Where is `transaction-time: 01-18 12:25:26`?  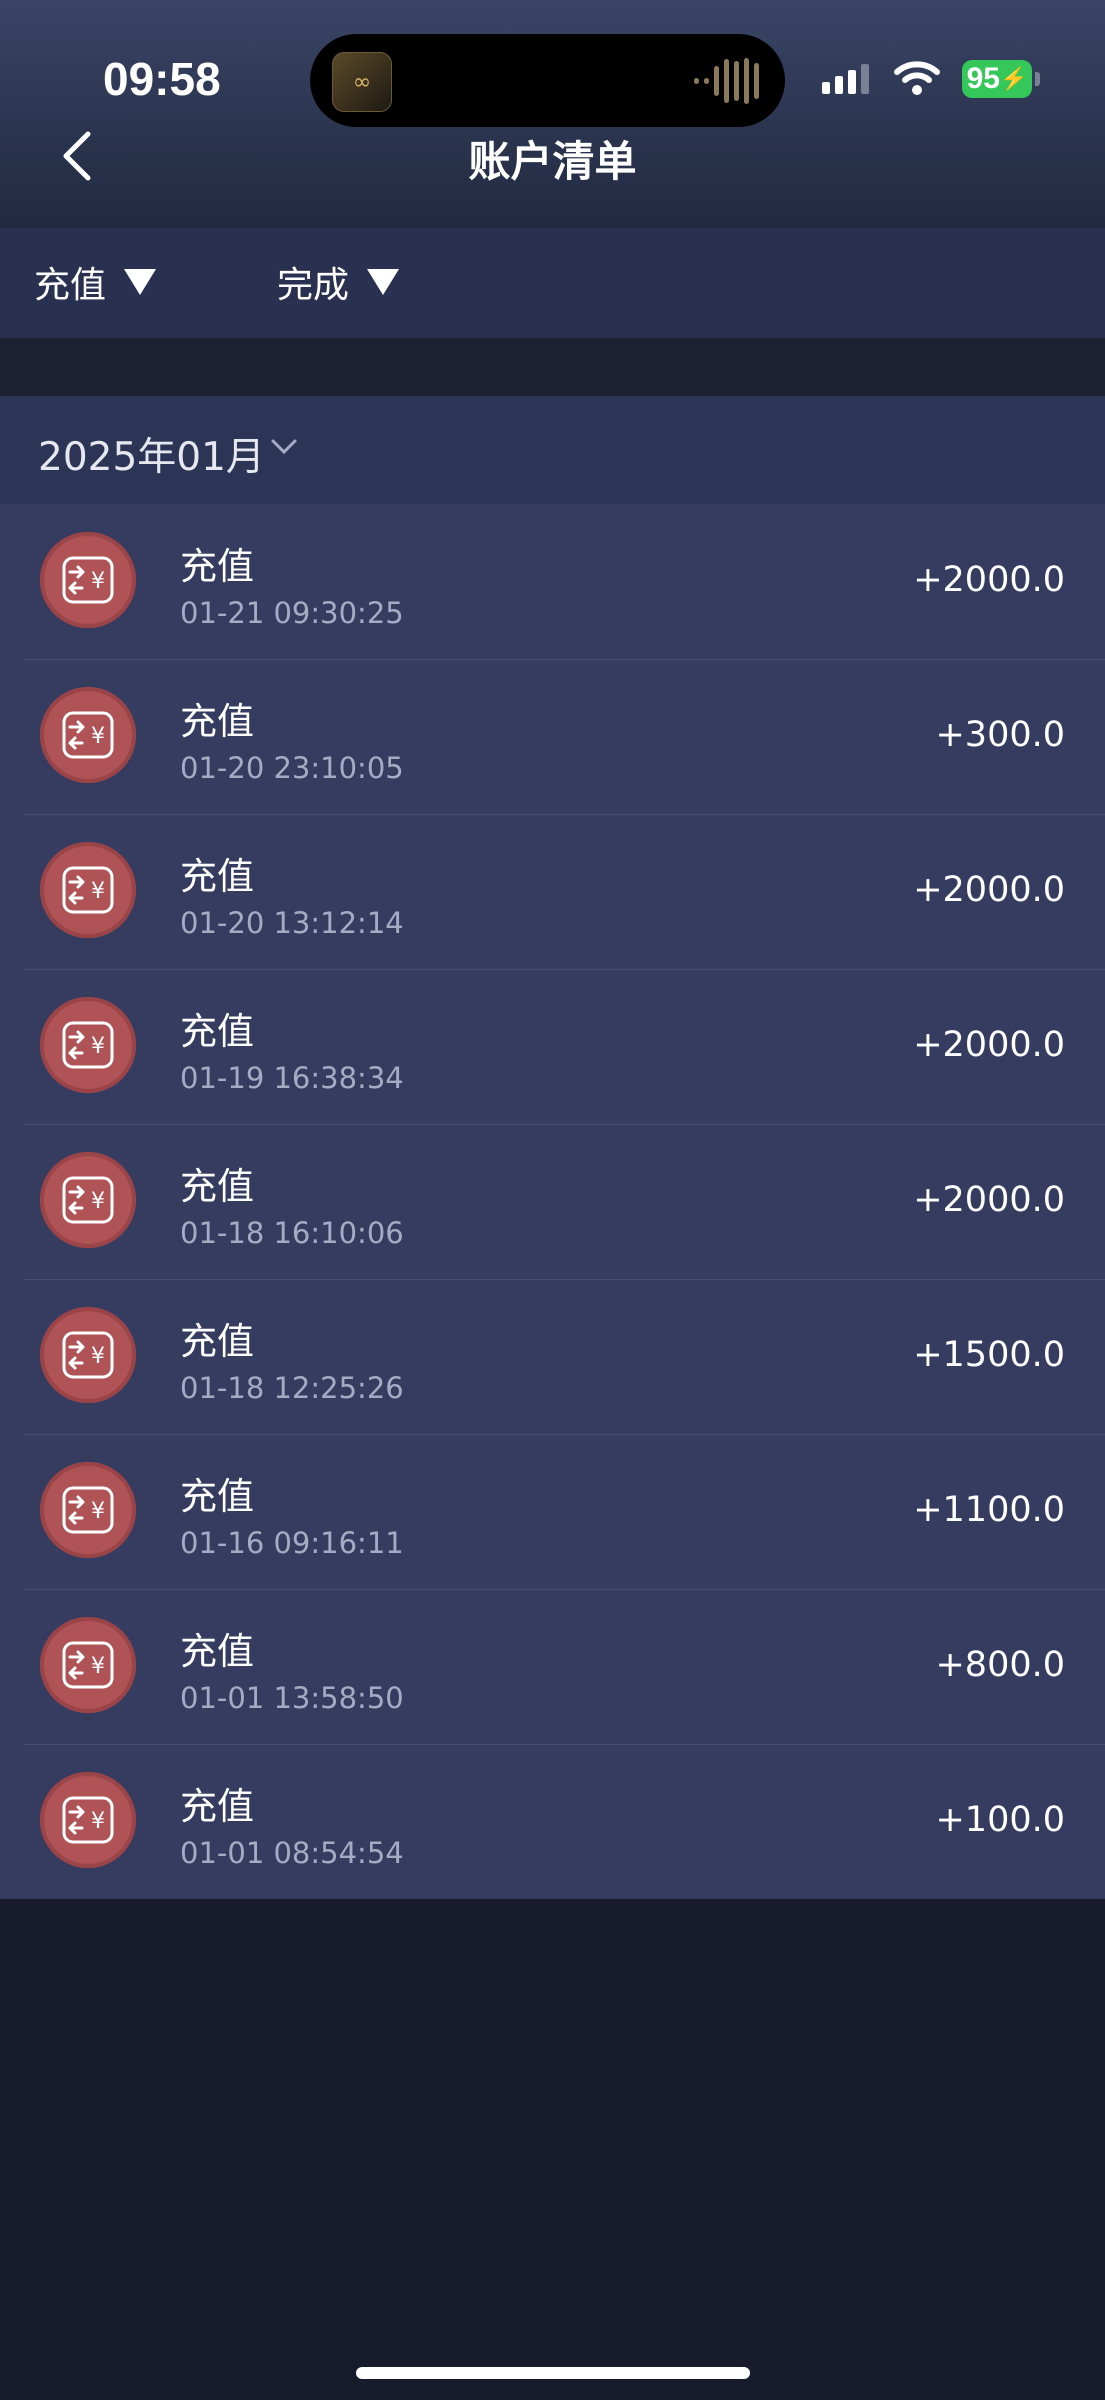 transaction-time: 01-18 12:25:26 is located at coordinates (292, 1388).